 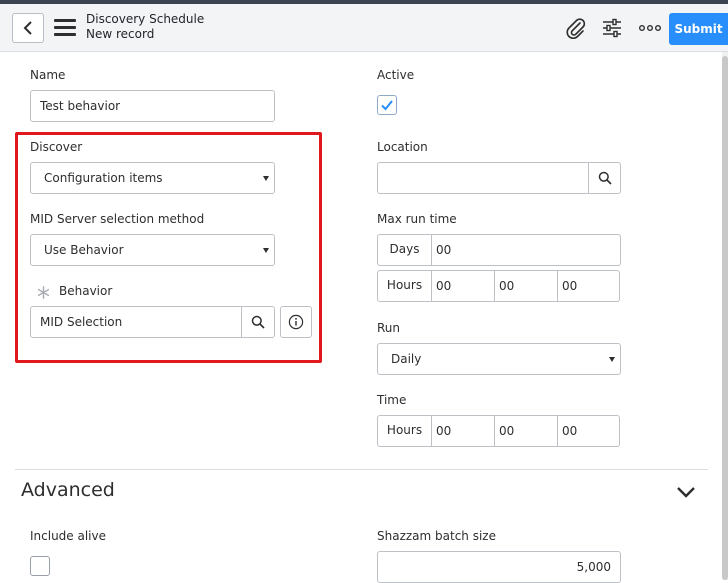 I want to click on shazzam-batch-size-value: 5,000, so click(x=593, y=567).